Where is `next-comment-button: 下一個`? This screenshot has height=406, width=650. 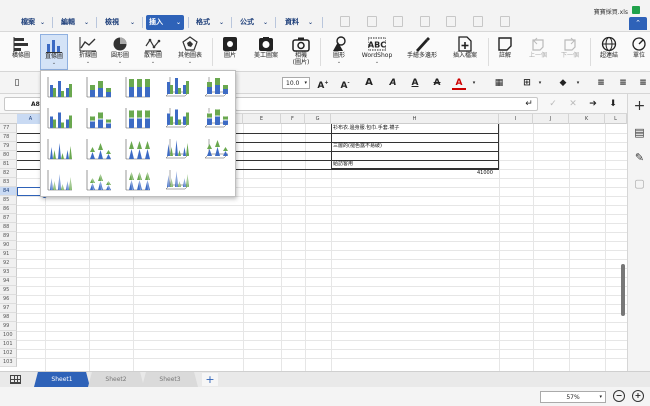 next-comment-button: 下一個 is located at coordinates (570, 52).